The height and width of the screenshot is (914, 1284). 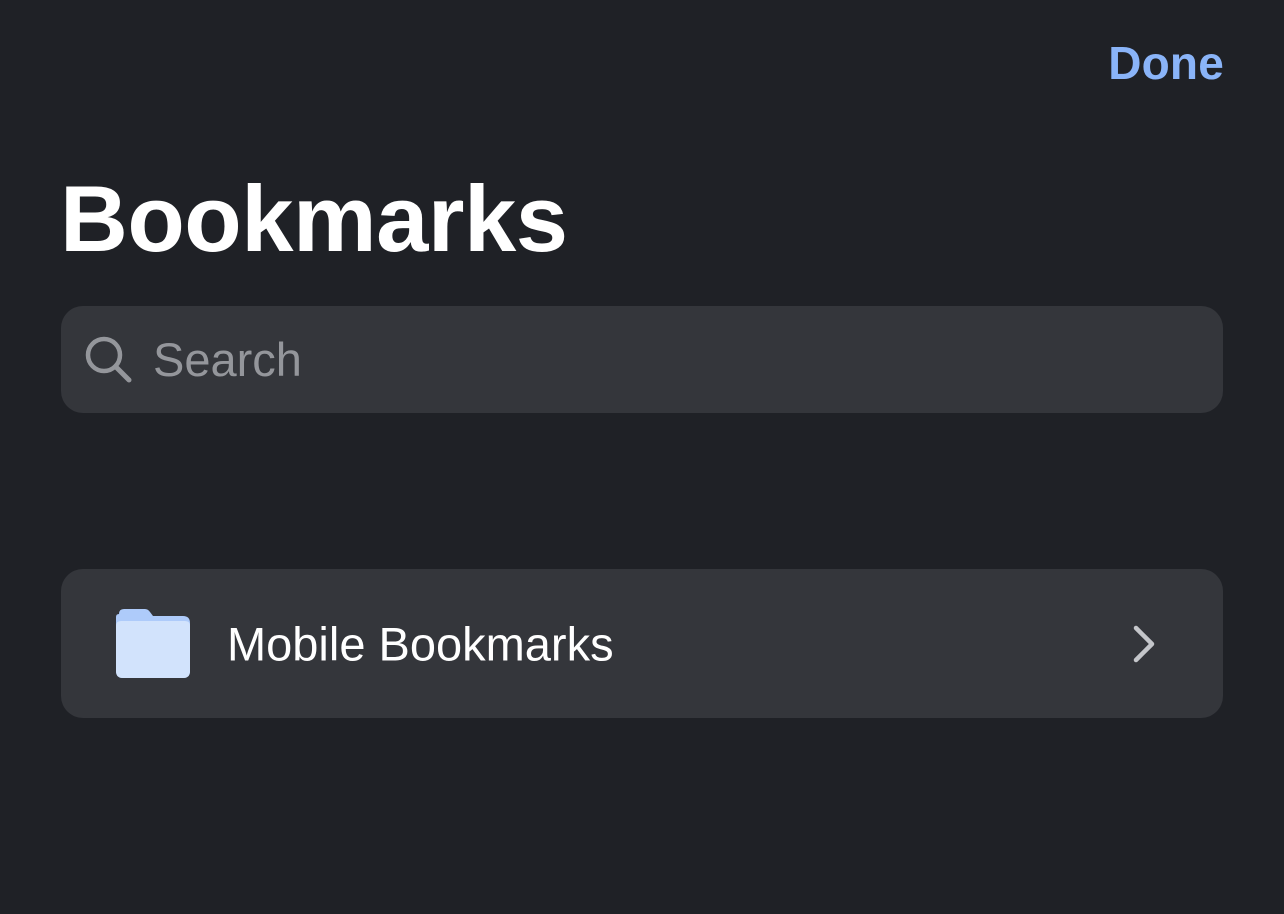 What do you see at coordinates (153, 643) in the screenshot?
I see `folder-icon` at bounding box center [153, 643].